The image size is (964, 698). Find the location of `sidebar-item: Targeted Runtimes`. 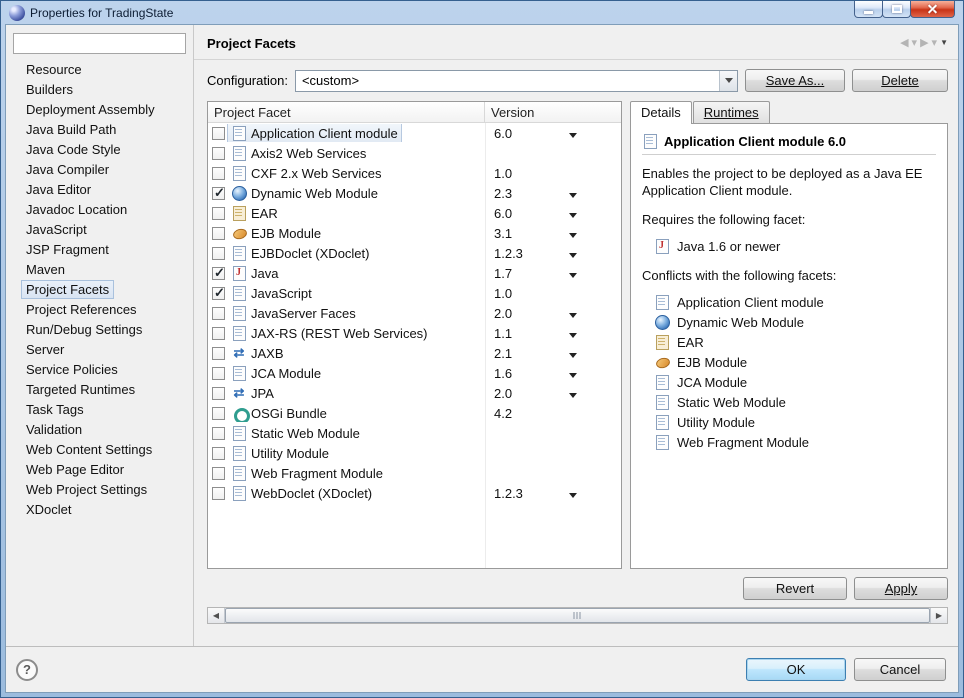

sidebar-item: Targeted Runtimes is located at coordinates (99, 390).